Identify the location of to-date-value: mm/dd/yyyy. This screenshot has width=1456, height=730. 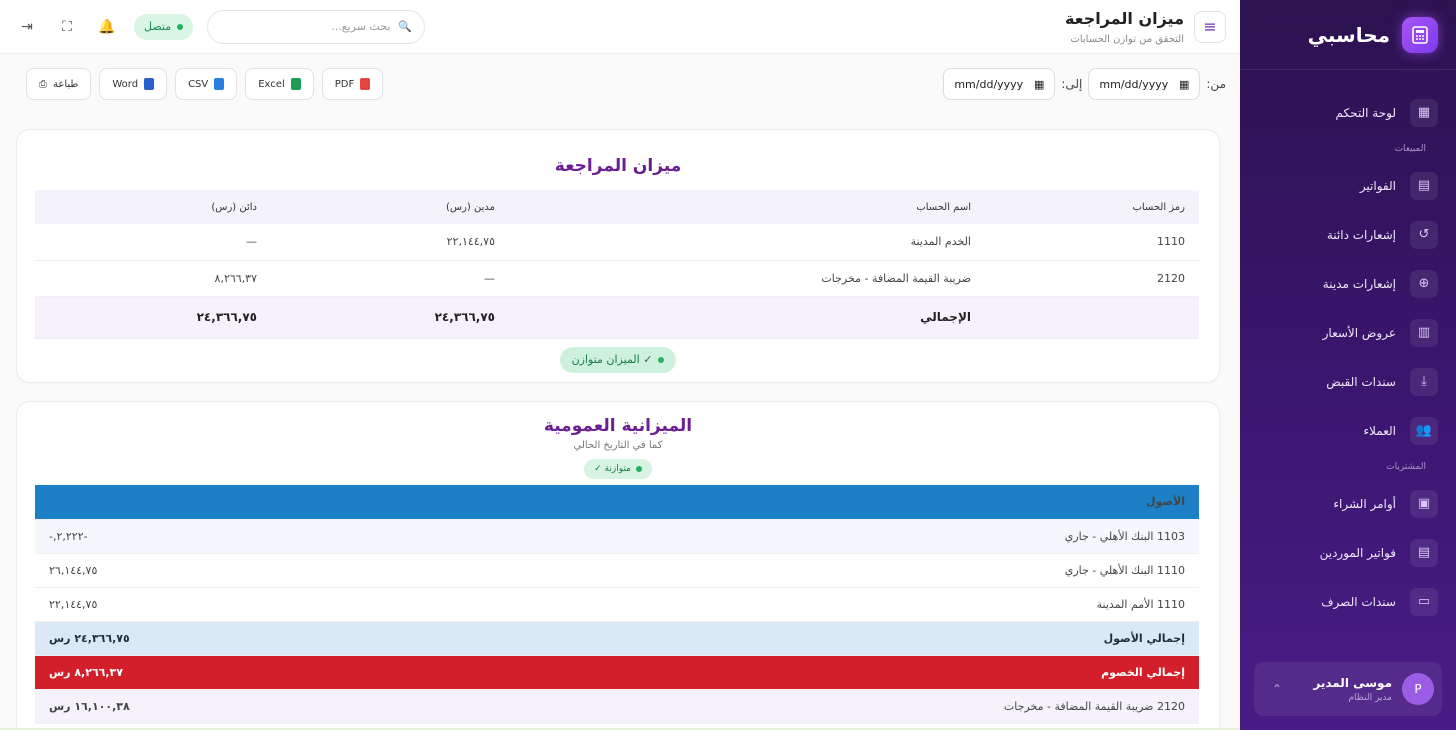
(989, 84).